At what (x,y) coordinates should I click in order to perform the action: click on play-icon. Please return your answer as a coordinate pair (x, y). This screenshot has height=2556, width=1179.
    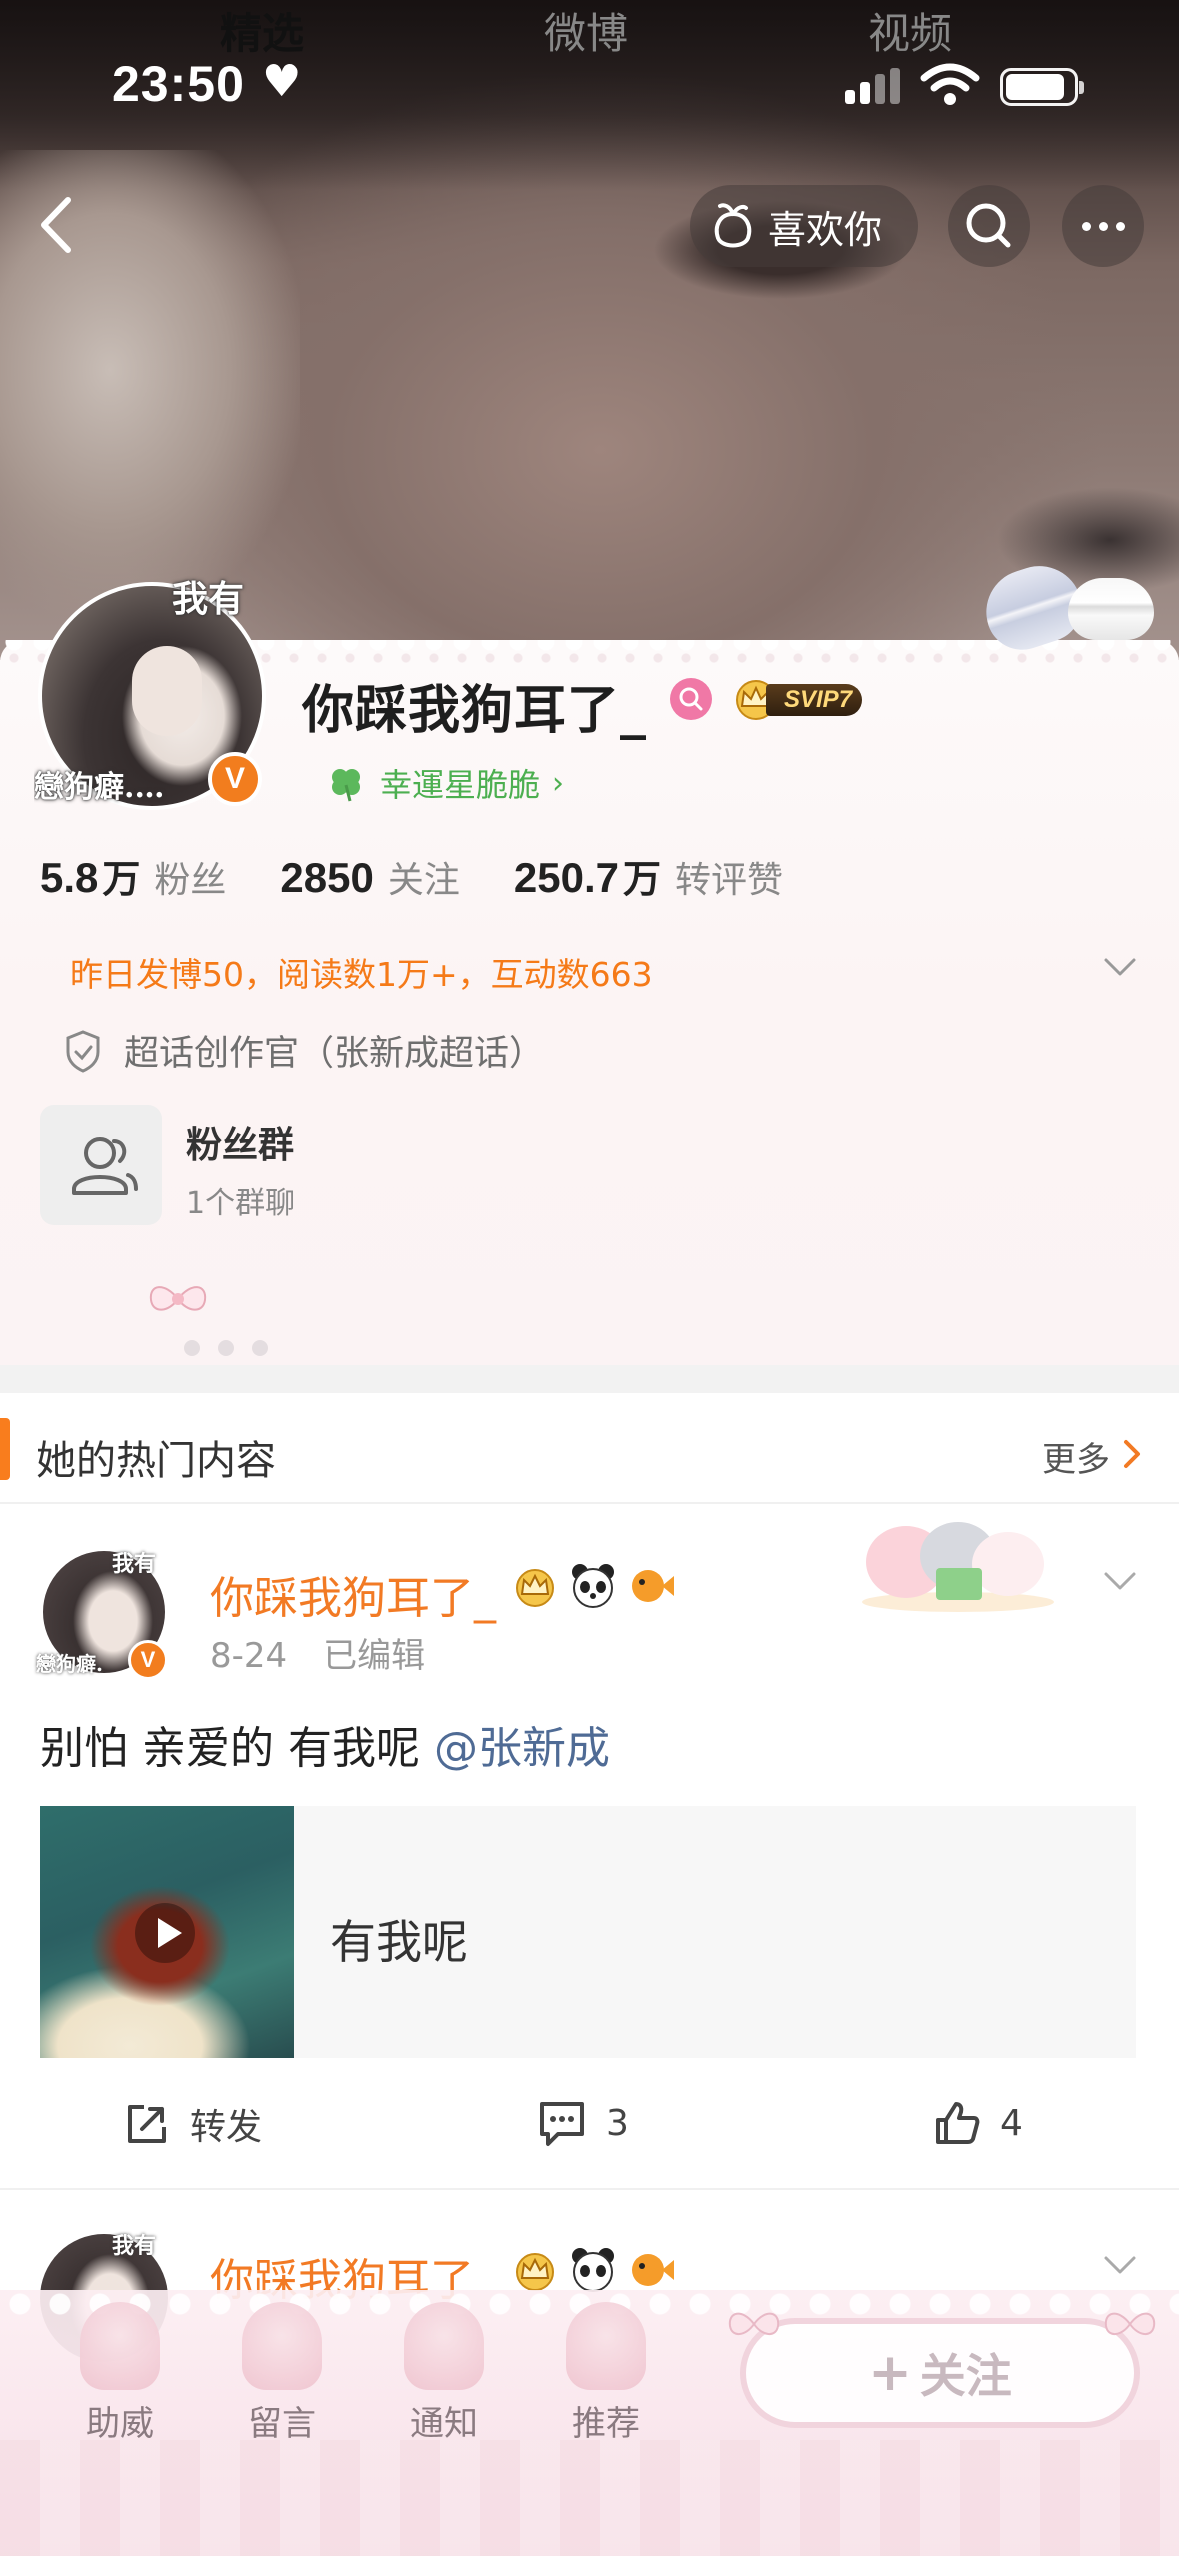
    Looking at the image, I should click on (165, 1933).